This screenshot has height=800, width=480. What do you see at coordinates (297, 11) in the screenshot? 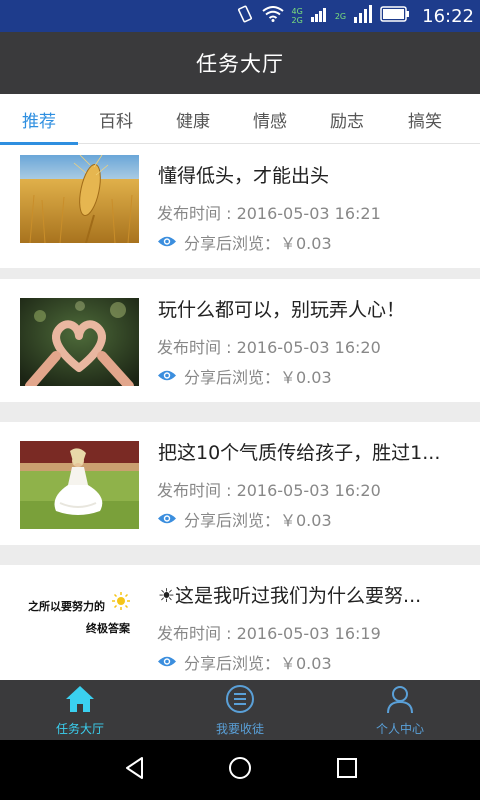
I see `network-top-label: 4G` at bounding box center [297, 11].